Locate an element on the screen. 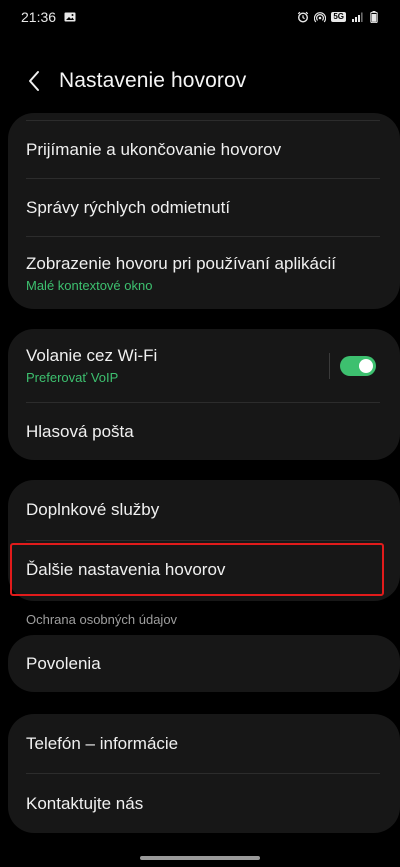 Image resolution: width=400 pixels, height=867 pixels. status-left: 21:36 is located at coordinates (48, 17).